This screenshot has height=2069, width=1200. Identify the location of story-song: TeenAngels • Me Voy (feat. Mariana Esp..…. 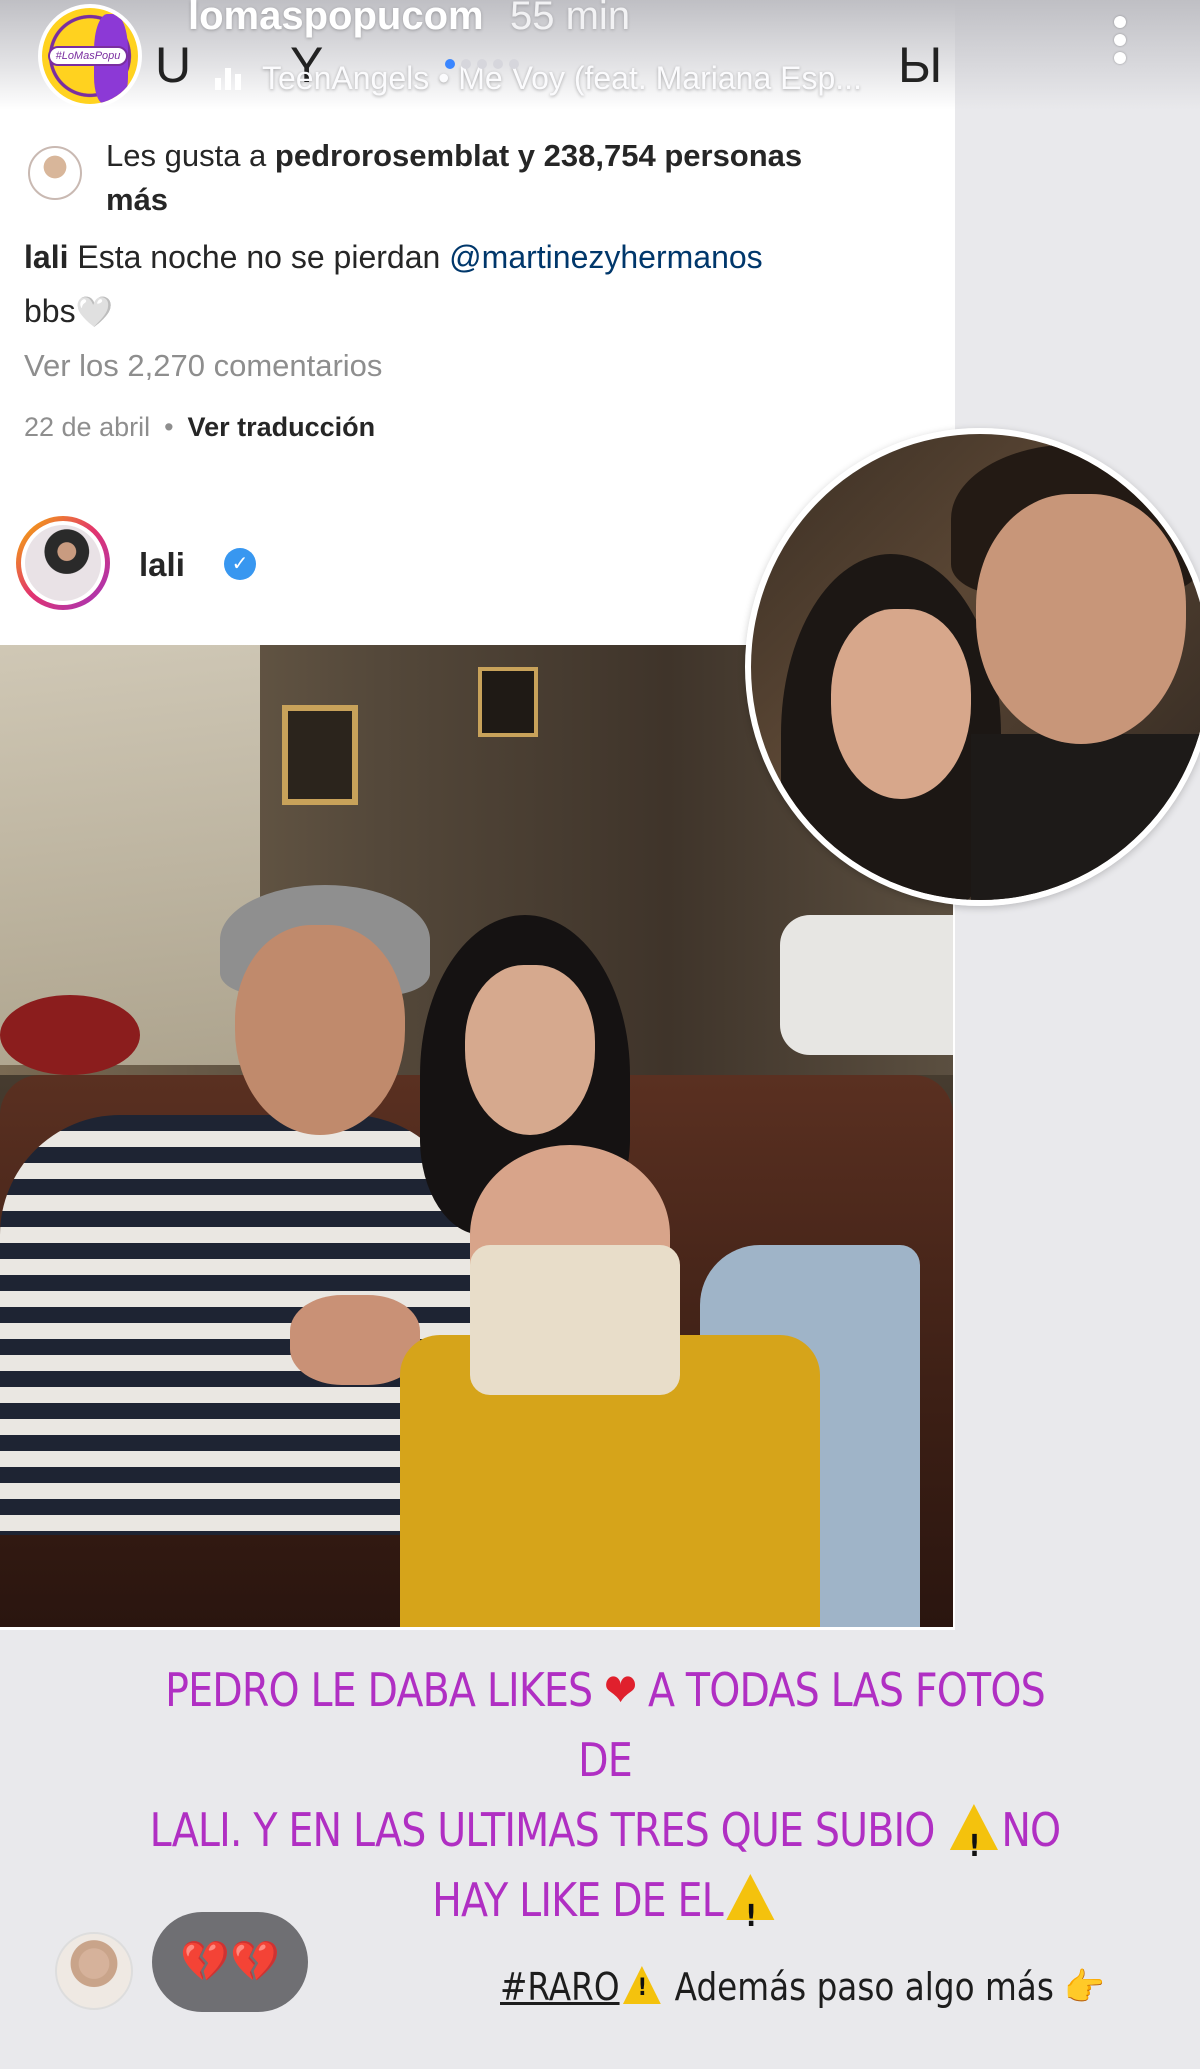
(562, 78).